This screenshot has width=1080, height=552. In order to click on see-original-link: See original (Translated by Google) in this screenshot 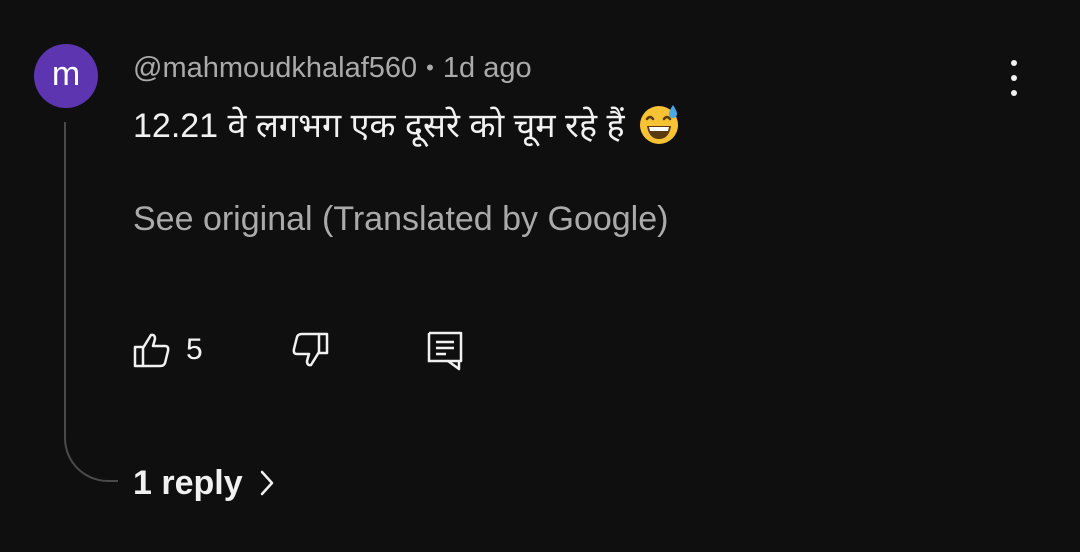, I will do `click(400, 219)`.